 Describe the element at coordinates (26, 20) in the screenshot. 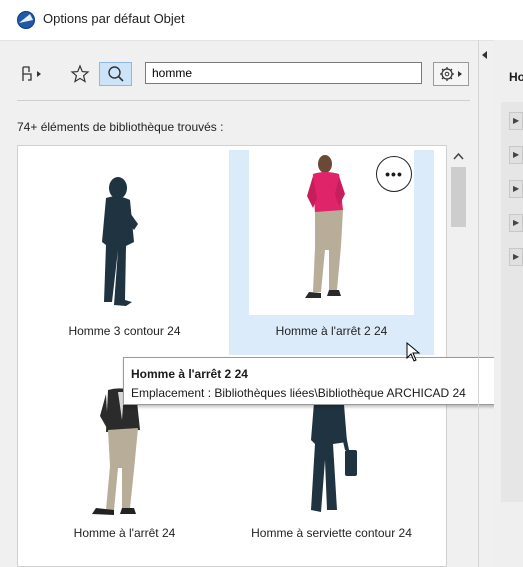

I see `archicad-logo-icon` at that location.